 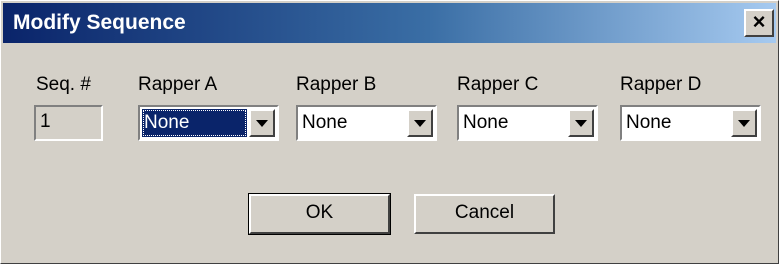 I want to click on rapper-c-value: None, so click(x=486, y=122).